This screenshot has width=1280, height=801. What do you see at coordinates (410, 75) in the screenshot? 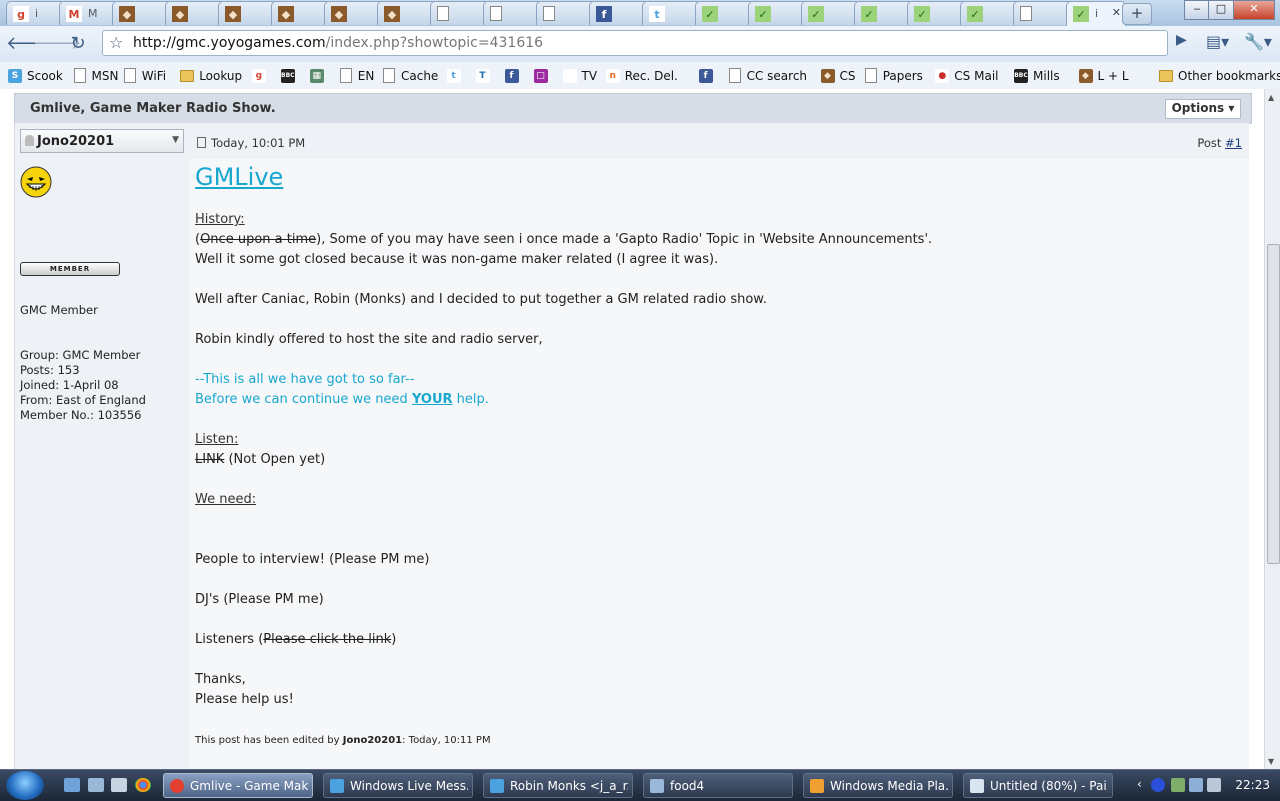
I see `bookmark-item: Cache` at bounding box center [410, 75].